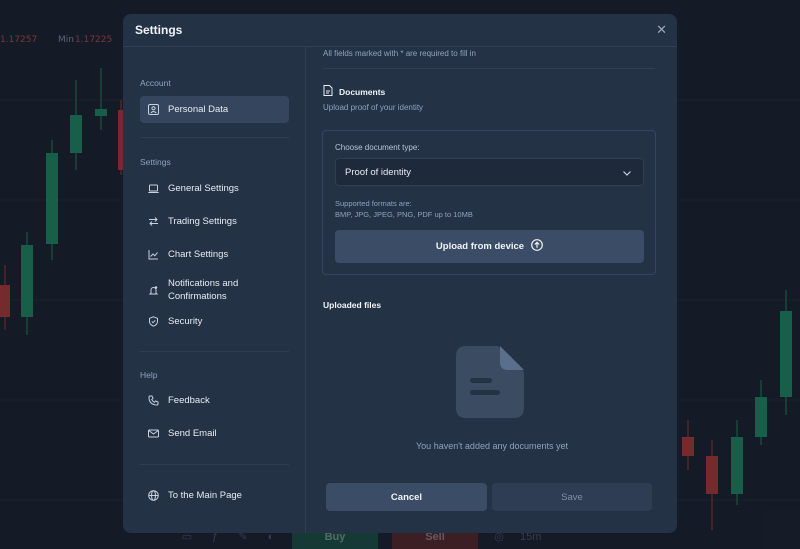  I want to click on documents-subtitle: Upload proof of your identity, so click(373, 107).